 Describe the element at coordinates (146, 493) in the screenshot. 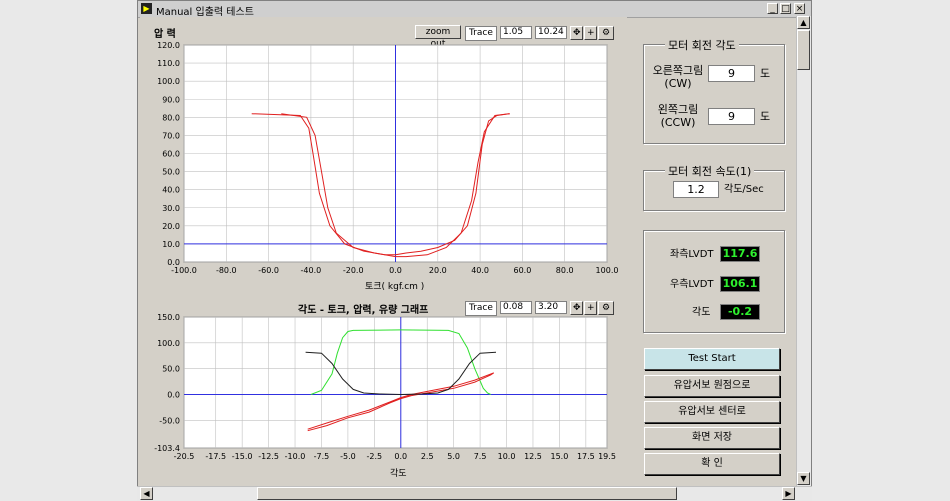

I see `scroll-left-icon: ◀` at that location.